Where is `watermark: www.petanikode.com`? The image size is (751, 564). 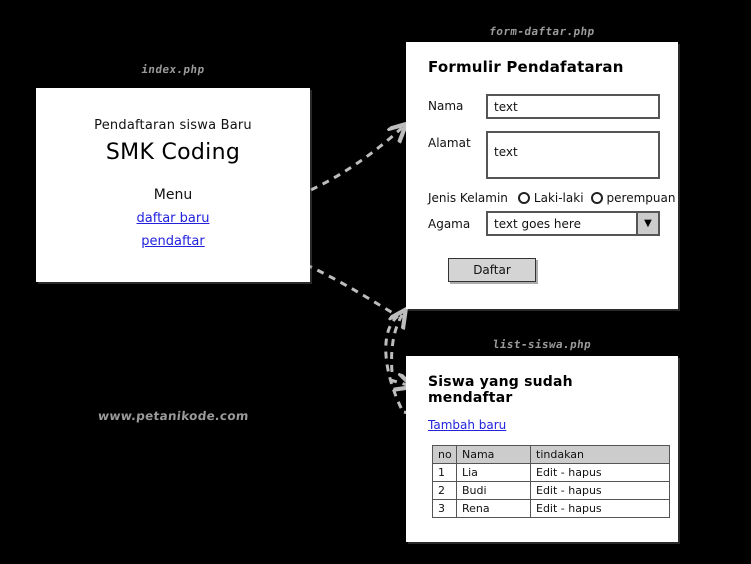 watermark: www.petanikode.com is located at coordinates (173, 416).